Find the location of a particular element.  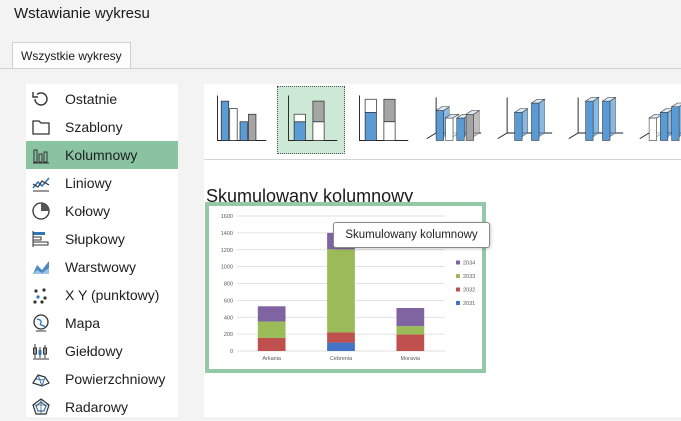

chart-type-column-chart: Kolumnowy is located at coordinates (102, 155).